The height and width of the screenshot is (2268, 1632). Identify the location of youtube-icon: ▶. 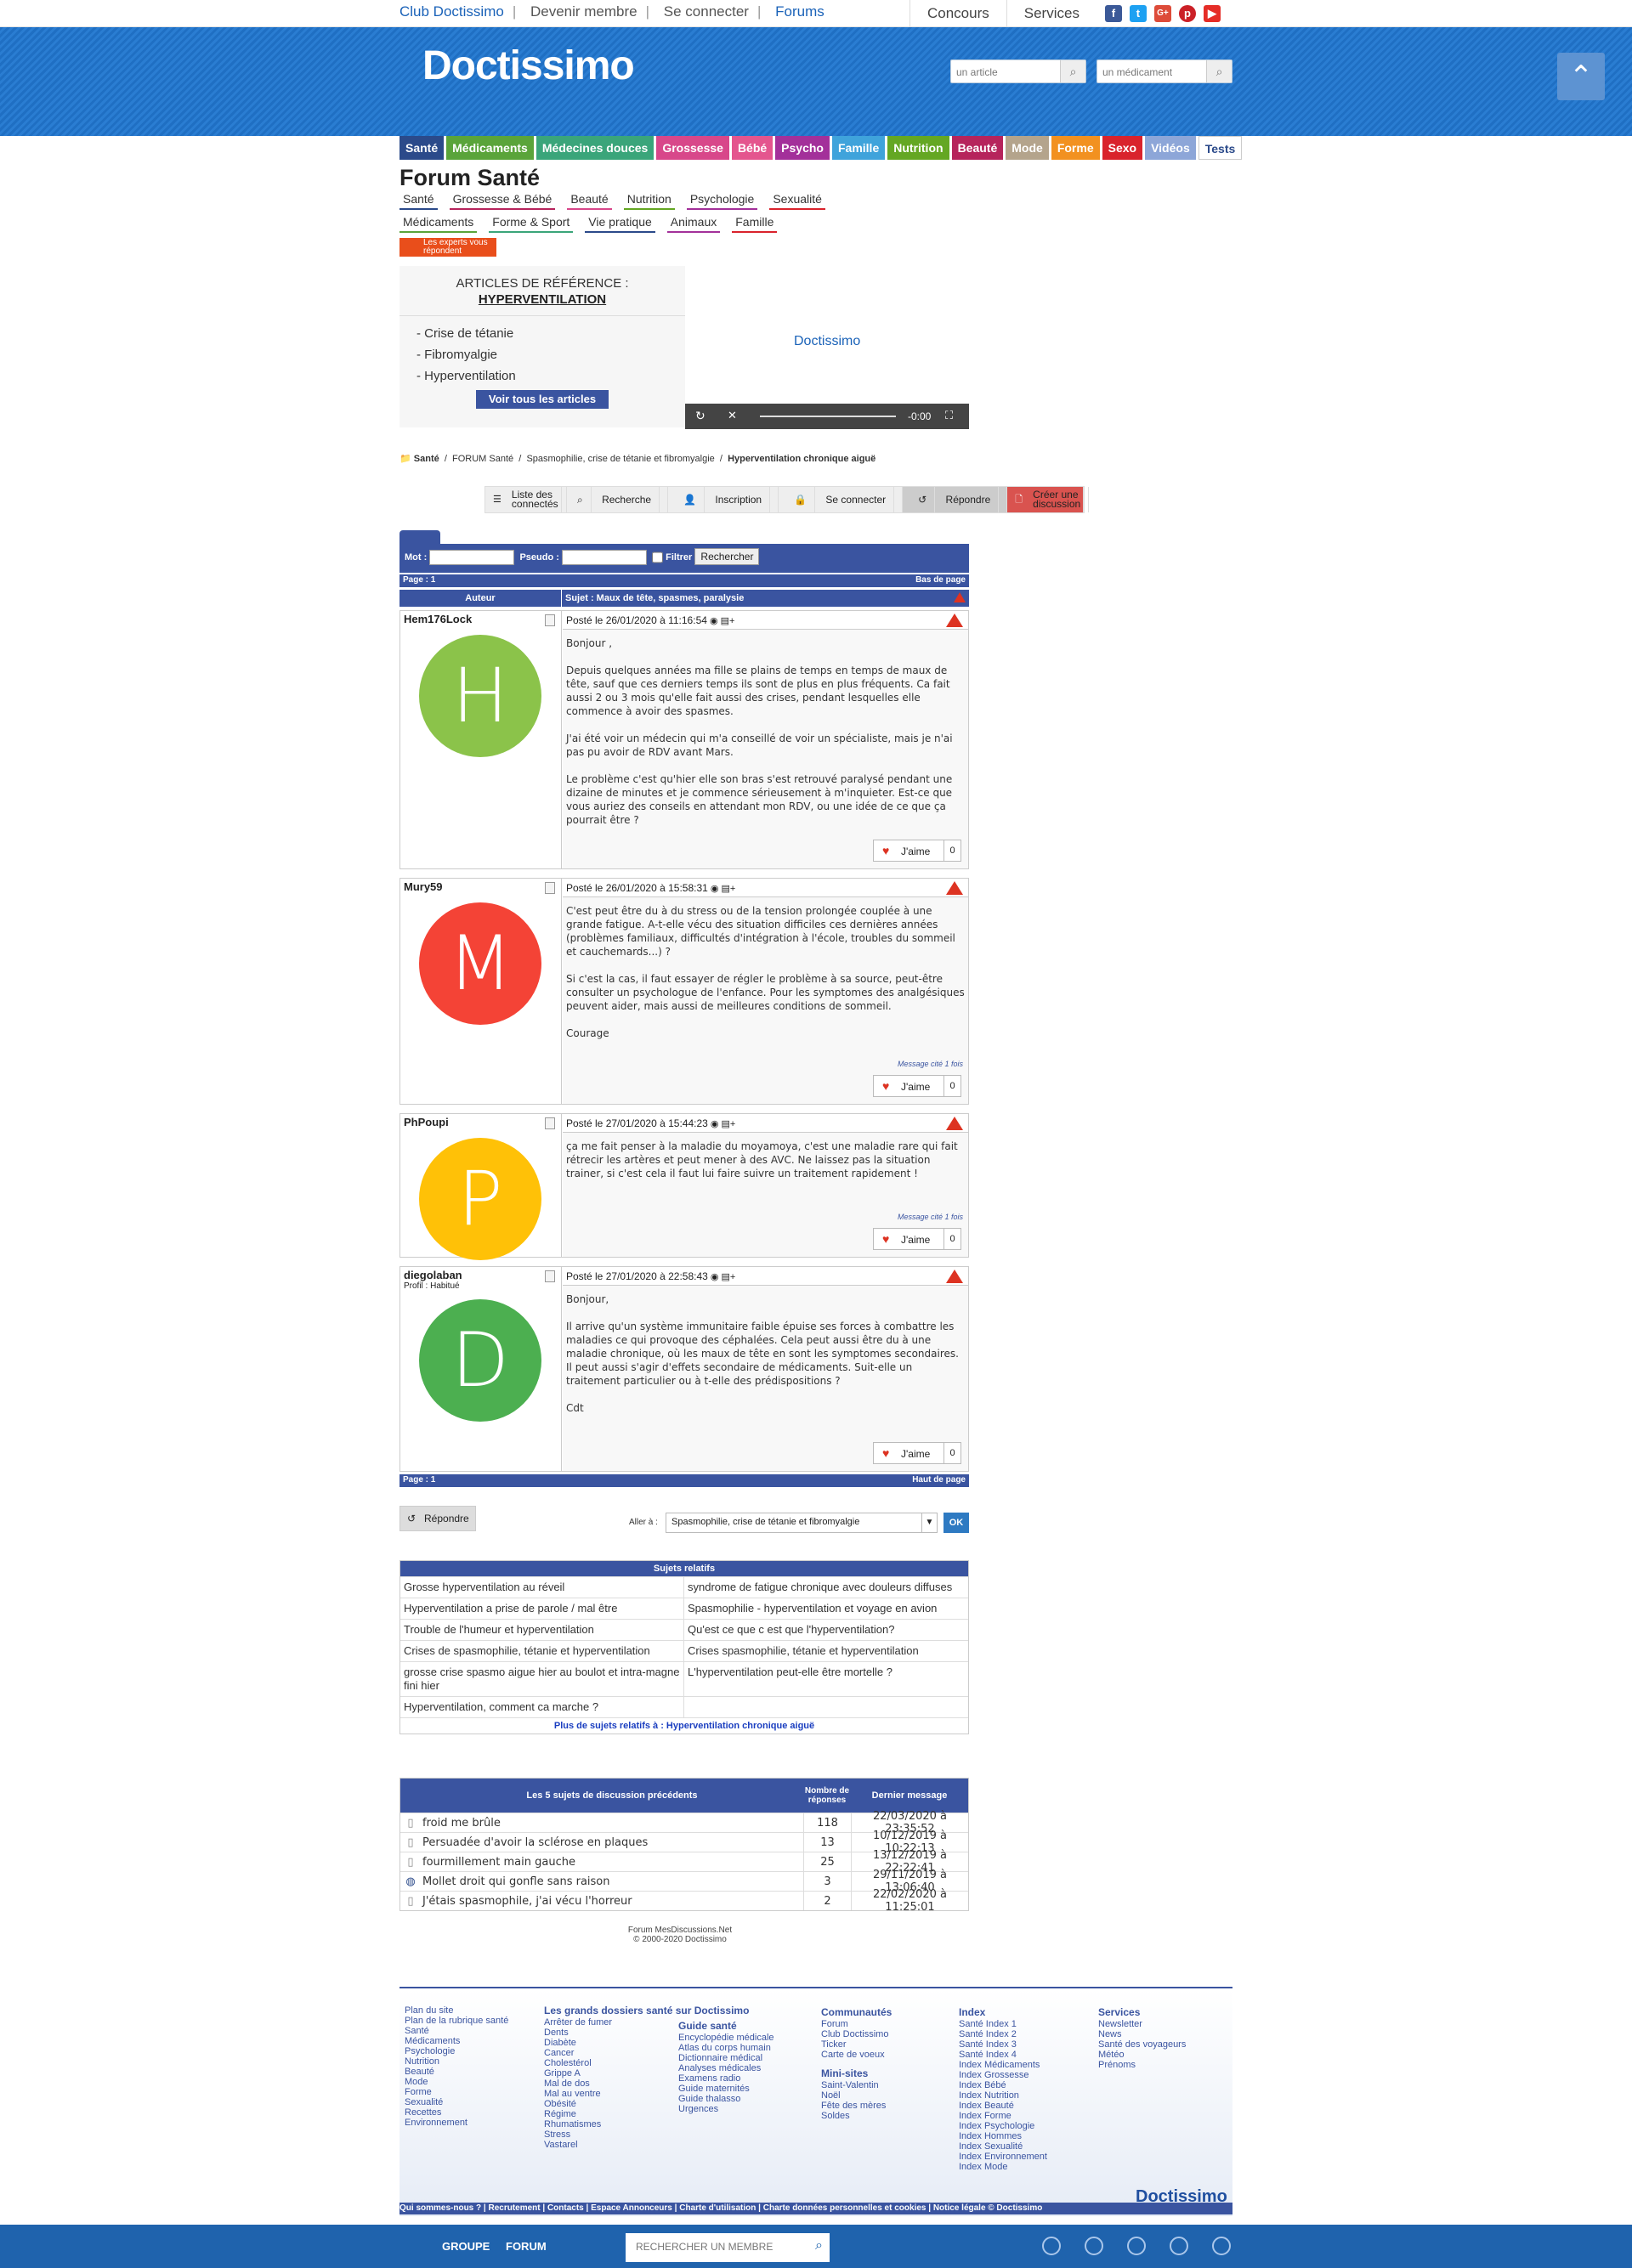
(1212, 13).